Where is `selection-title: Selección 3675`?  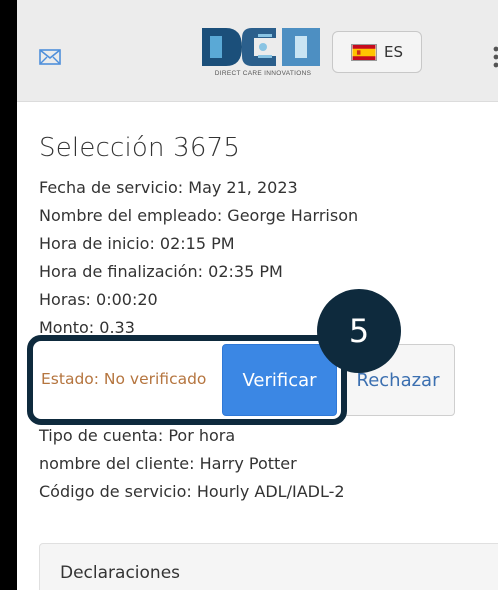
selection-title: Selección 3675 is located at coordinates (140, 148).